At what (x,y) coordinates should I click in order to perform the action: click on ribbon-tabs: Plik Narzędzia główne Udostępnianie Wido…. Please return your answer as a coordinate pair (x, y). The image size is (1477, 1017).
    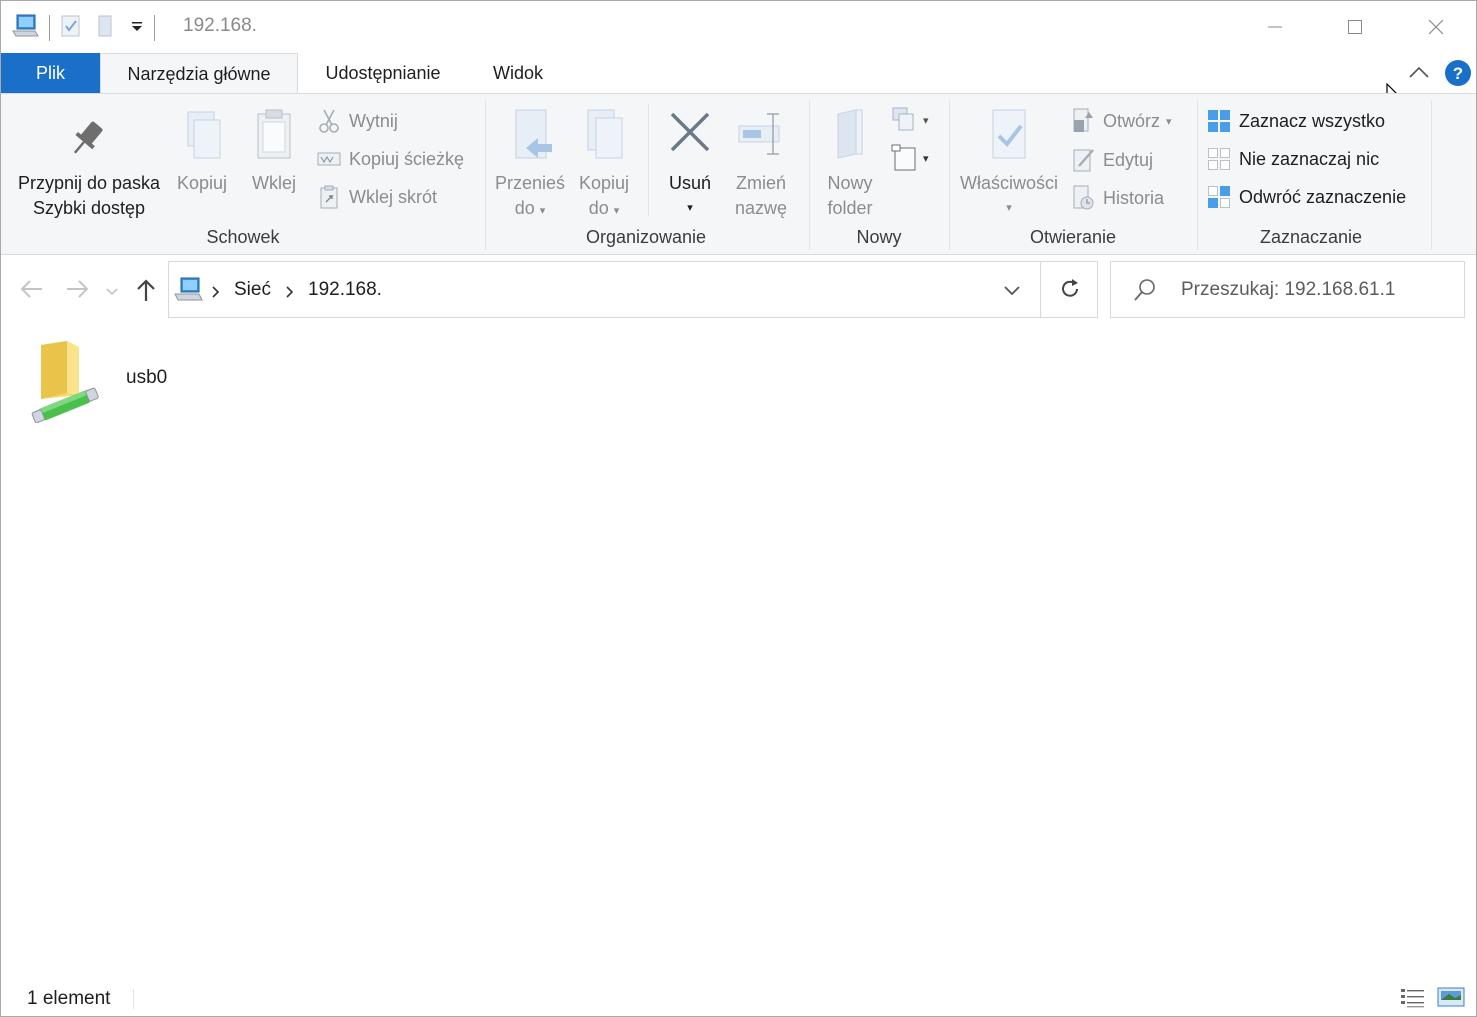
    Looking at the image, I should click on (738, 81).